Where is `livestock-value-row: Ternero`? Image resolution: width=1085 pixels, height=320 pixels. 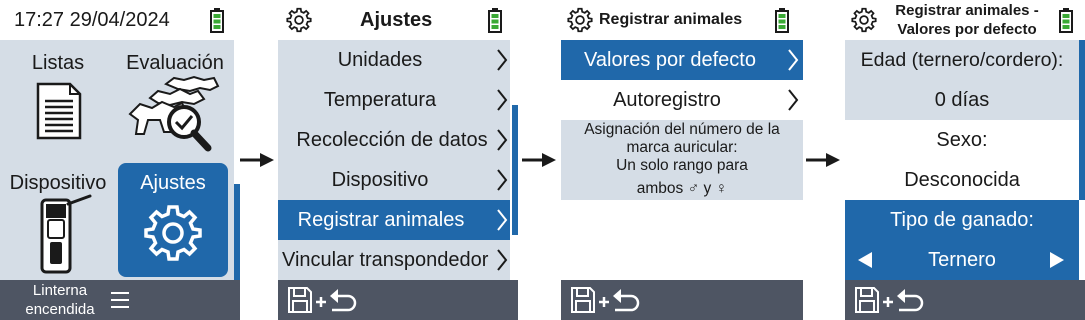 livestock-value-row: Ternero is located at coordinates (962, 260).